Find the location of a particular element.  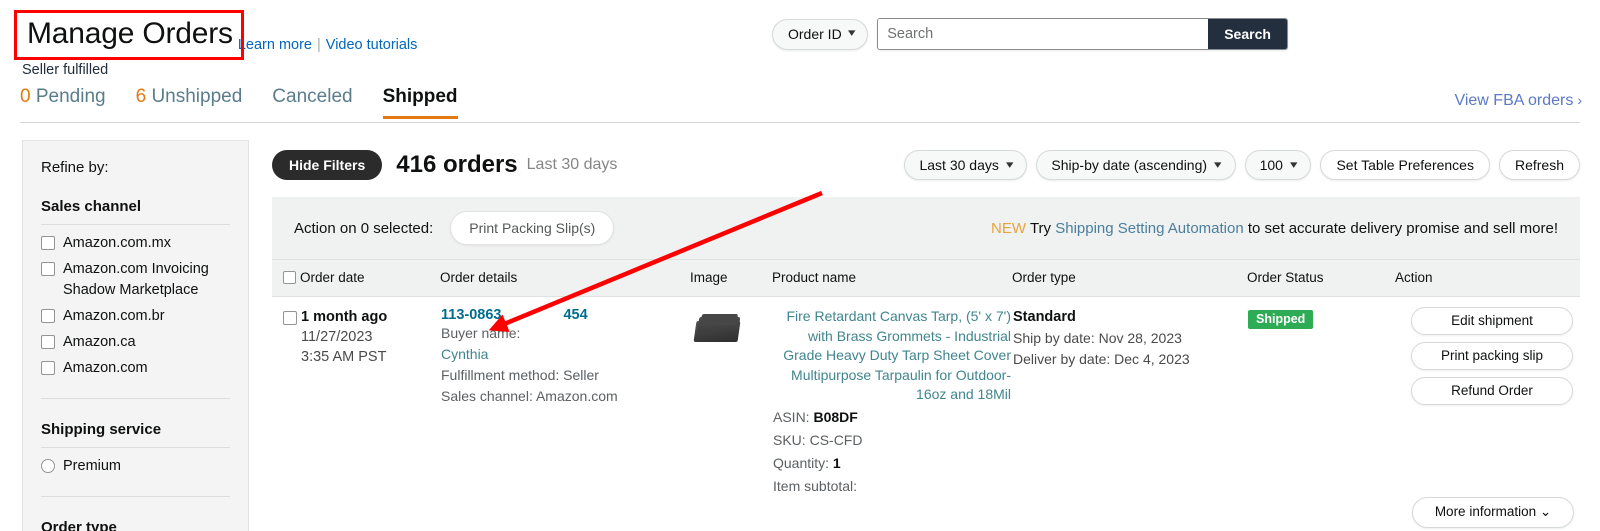

page-size-dropdown: 100 ▾ is located at coordinates (1278, 165).